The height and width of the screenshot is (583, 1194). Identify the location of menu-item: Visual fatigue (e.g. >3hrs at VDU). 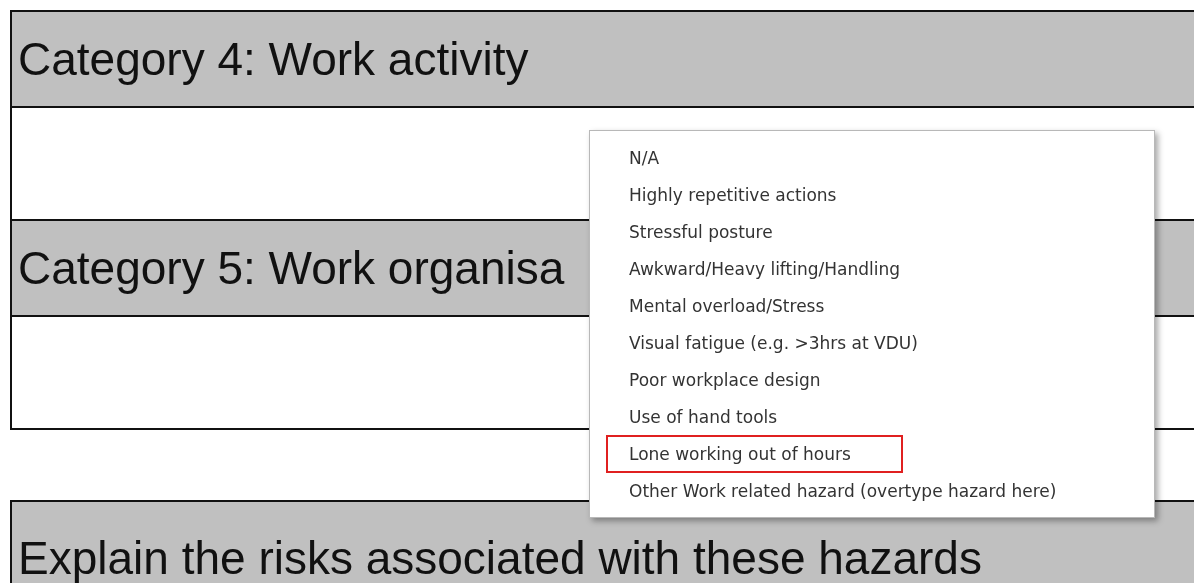
(788, 342).